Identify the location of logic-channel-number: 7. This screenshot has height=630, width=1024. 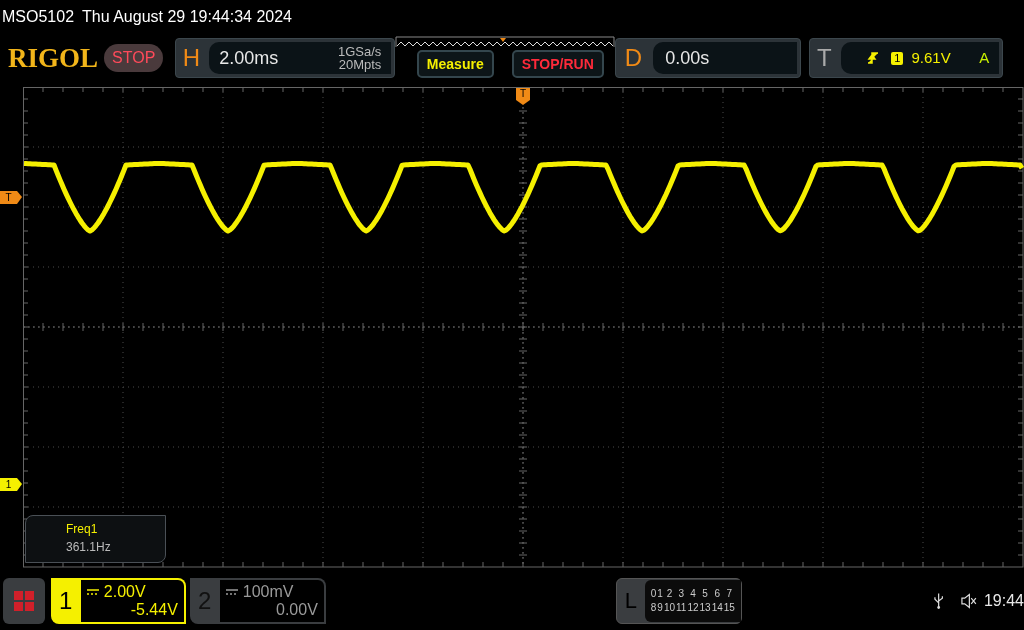
(729, 593).